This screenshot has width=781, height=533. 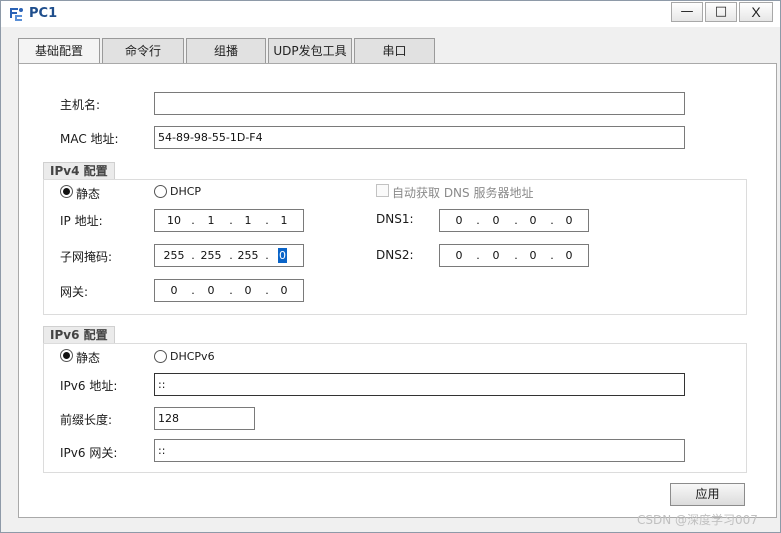 I want to click on ip-address-input: 10 . 1 . 1 . 1, so click(x=229, y=220).